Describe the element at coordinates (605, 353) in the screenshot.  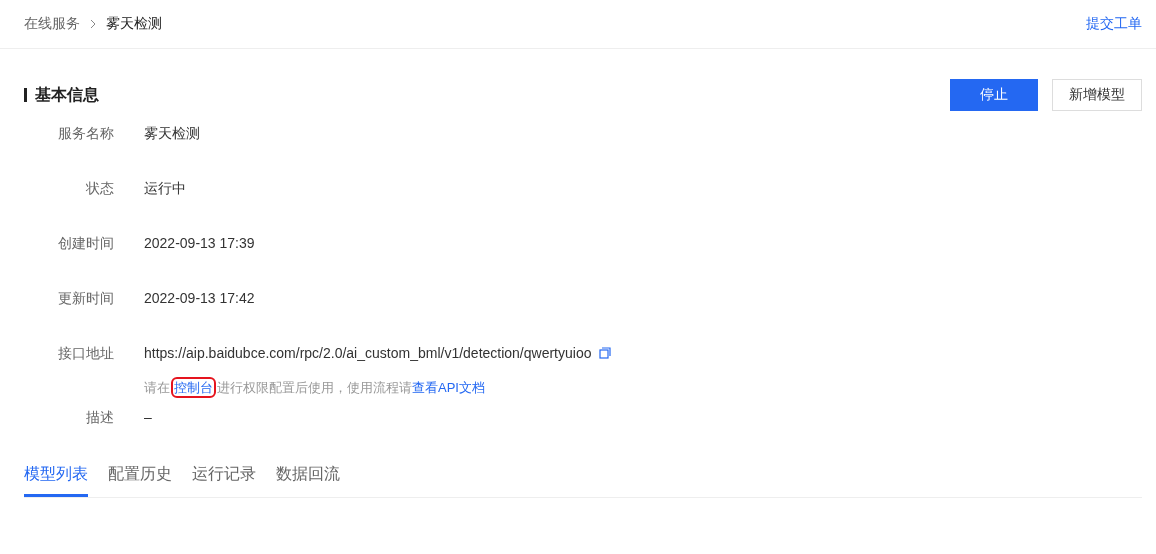
I see `copy-icon` at that location.